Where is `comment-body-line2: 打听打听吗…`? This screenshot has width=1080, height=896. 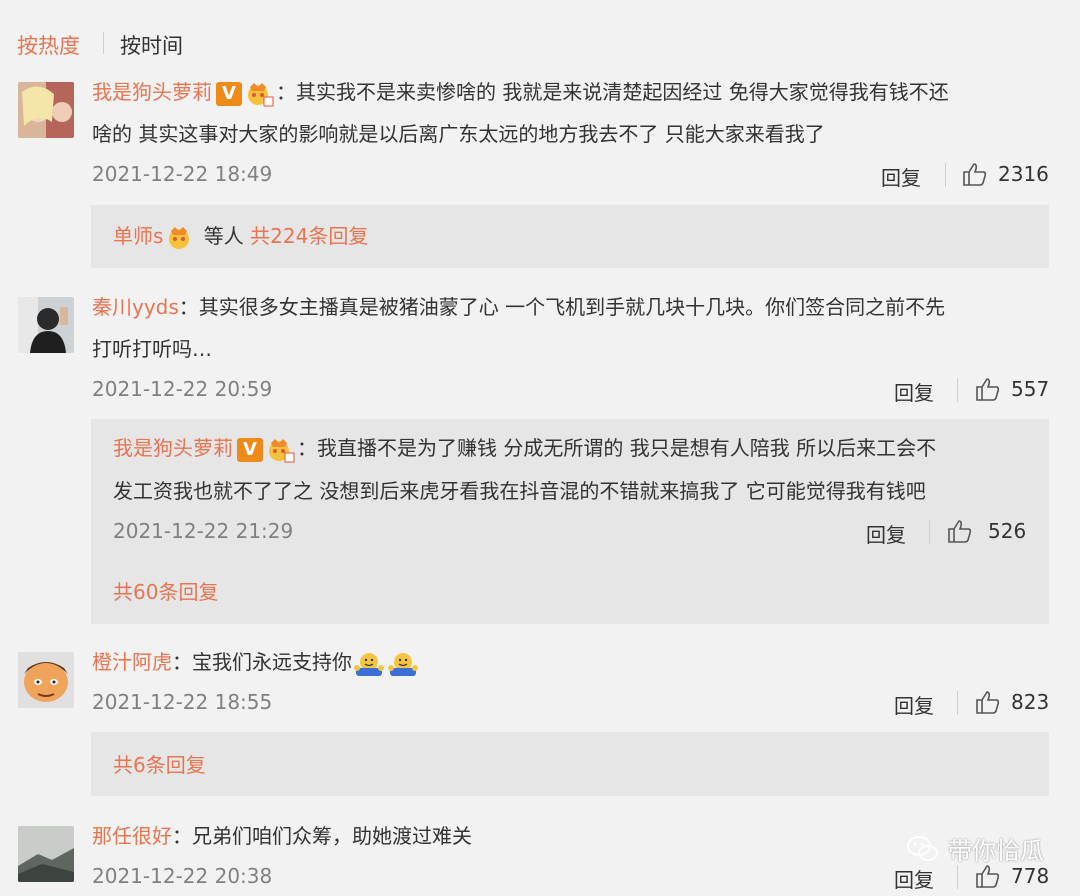
comment-body-line2: 打听打听吗… is located at coordinates (152, 349).